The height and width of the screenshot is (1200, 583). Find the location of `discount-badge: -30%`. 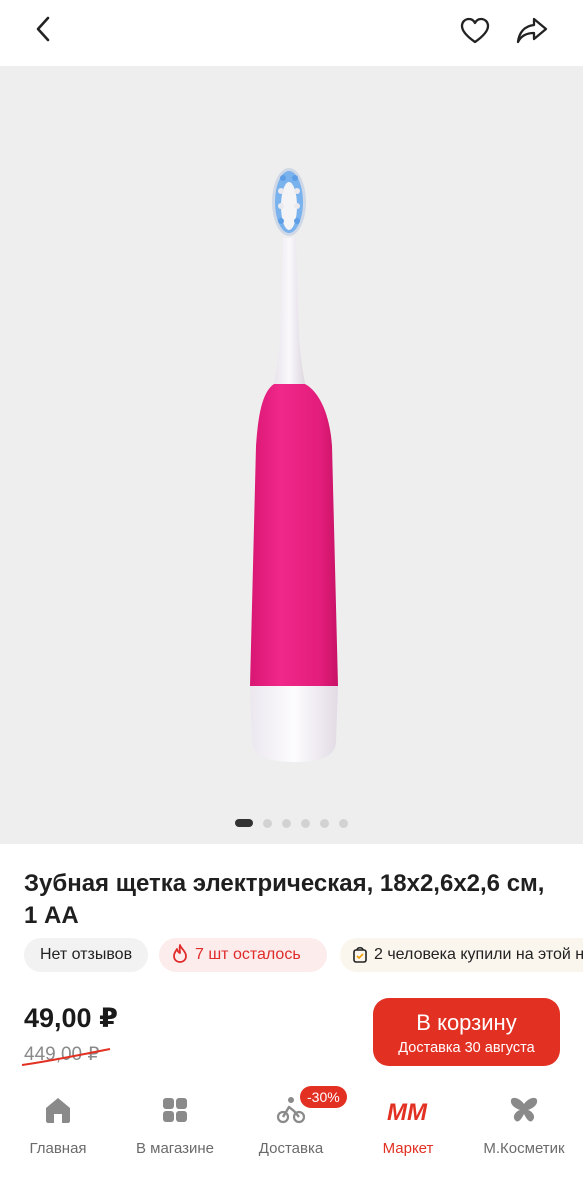

discount-badge: -30% is located at coordinates (323, 1097).